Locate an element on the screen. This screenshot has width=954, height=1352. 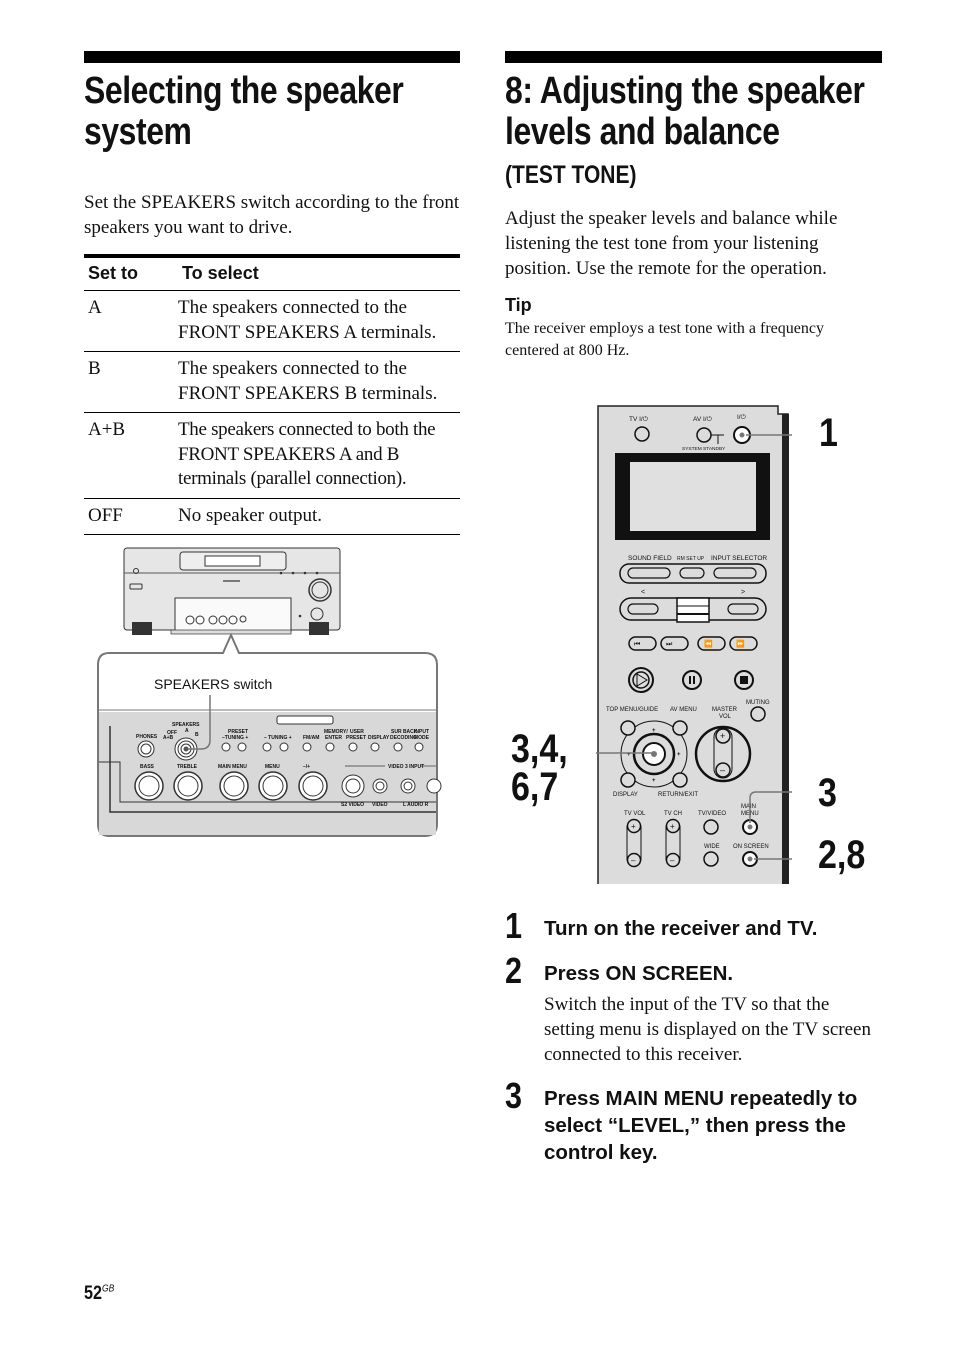
label-tv-video: TV/VIDEO is located at coordinates (712, 814).